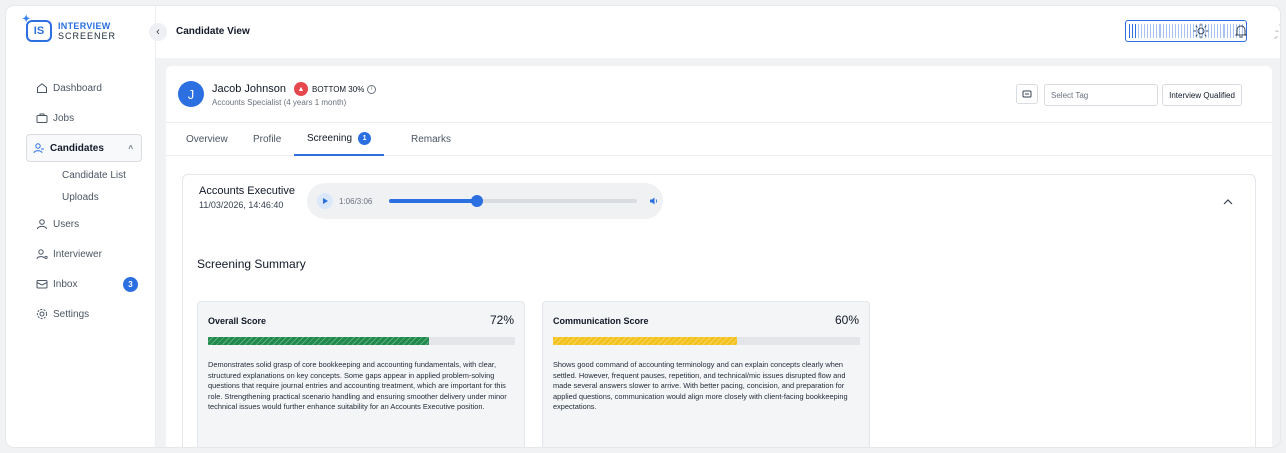 This screenshot has height=453, width=1286. What do you see at coordinates (42, 254) in the screenshot?
I see `interviewer-icon` at bounding box center [42, 254].